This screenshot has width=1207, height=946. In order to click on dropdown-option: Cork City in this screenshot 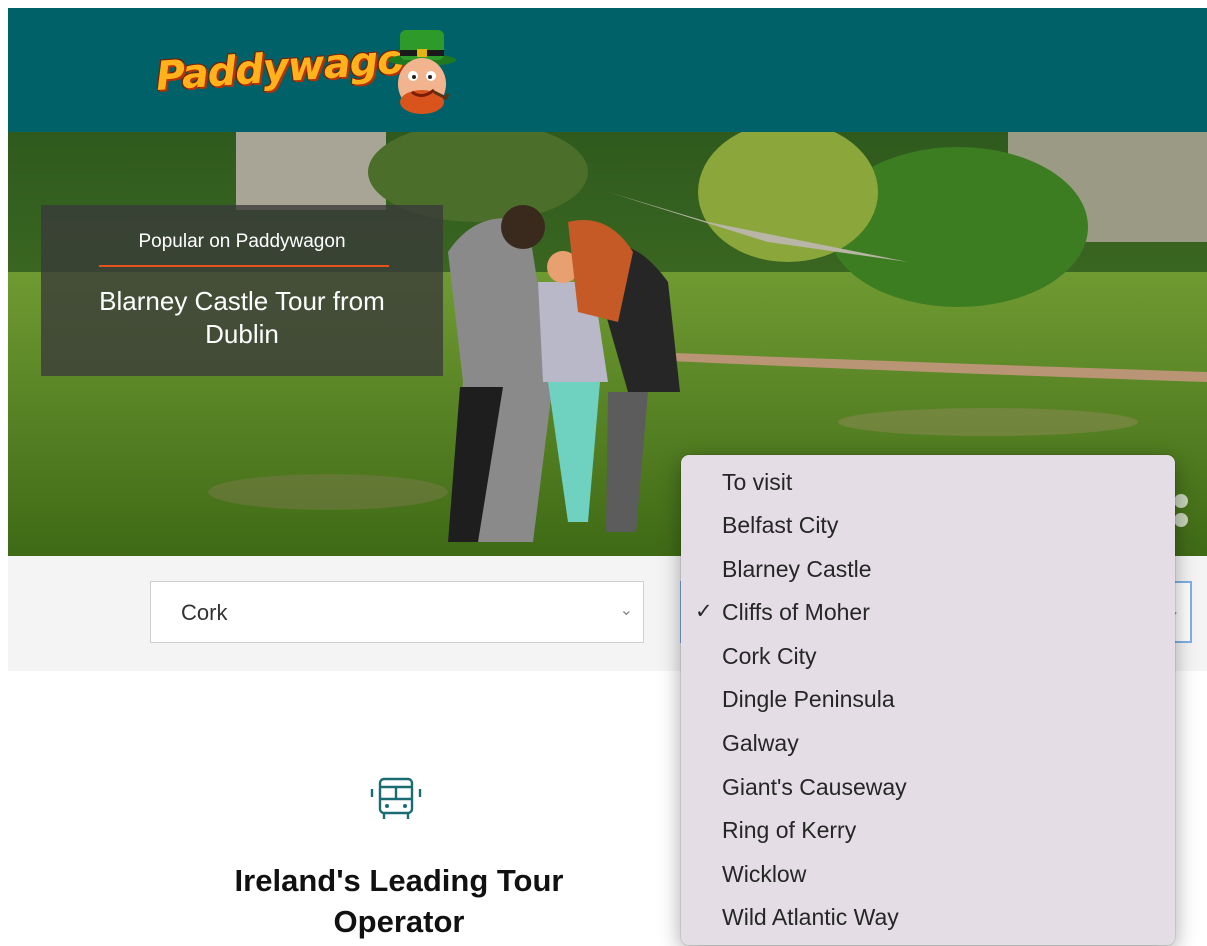, I will do `click(928, 657)`.